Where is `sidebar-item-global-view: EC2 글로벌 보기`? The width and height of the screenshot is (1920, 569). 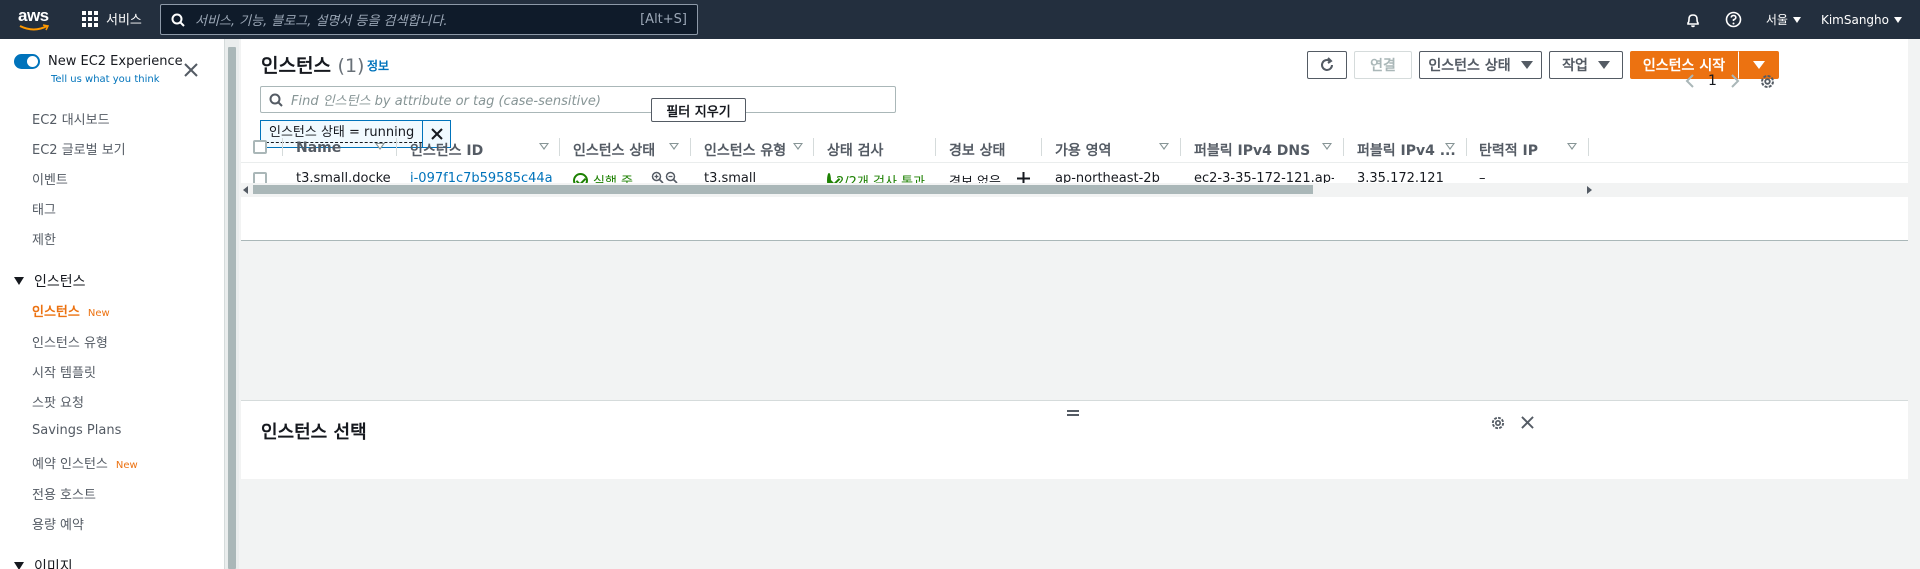 sidebar-item-global-view: EC2 글로벌 보기 is located at coordinates (79, 148).